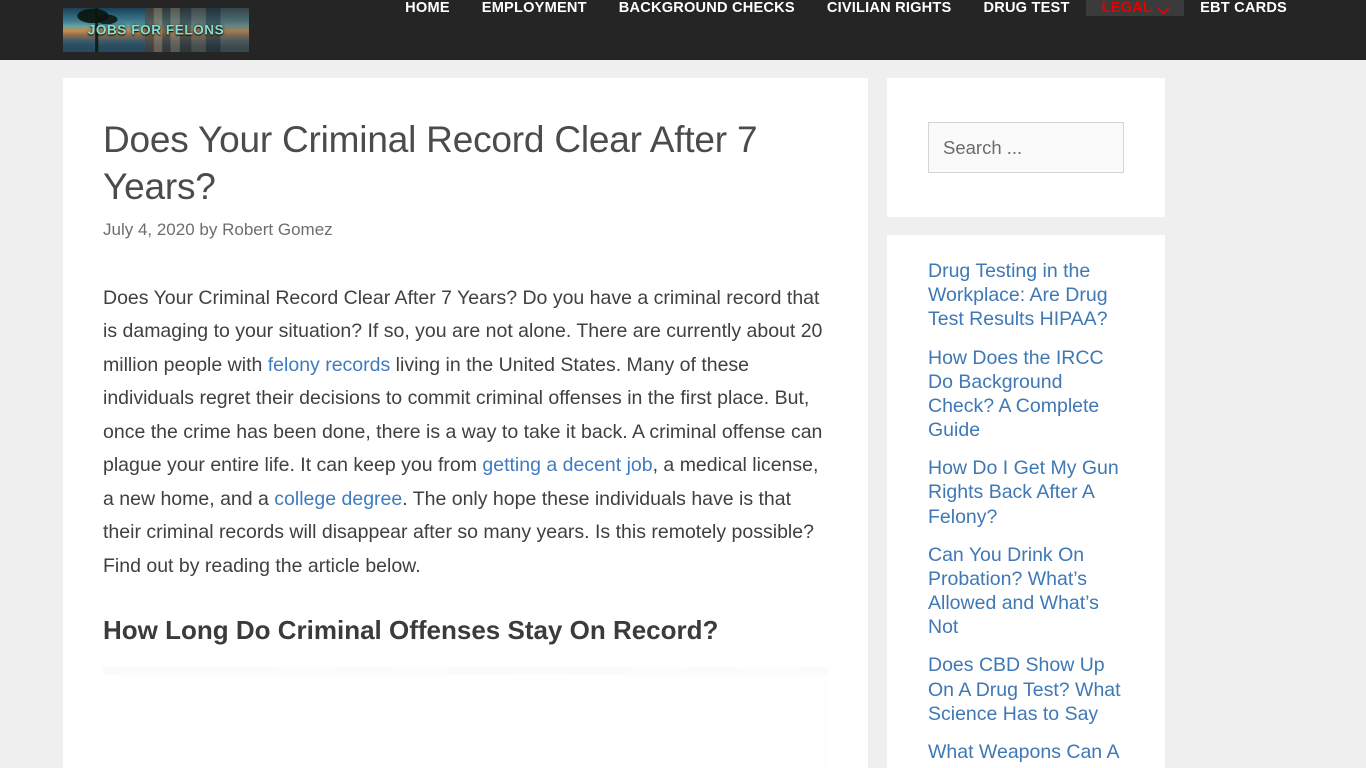 Image resolution: width=1366 pixels, height=768 pixels. I want to click on nav-item-label: CIVILIAN RIGHTS, so click(889, 8).